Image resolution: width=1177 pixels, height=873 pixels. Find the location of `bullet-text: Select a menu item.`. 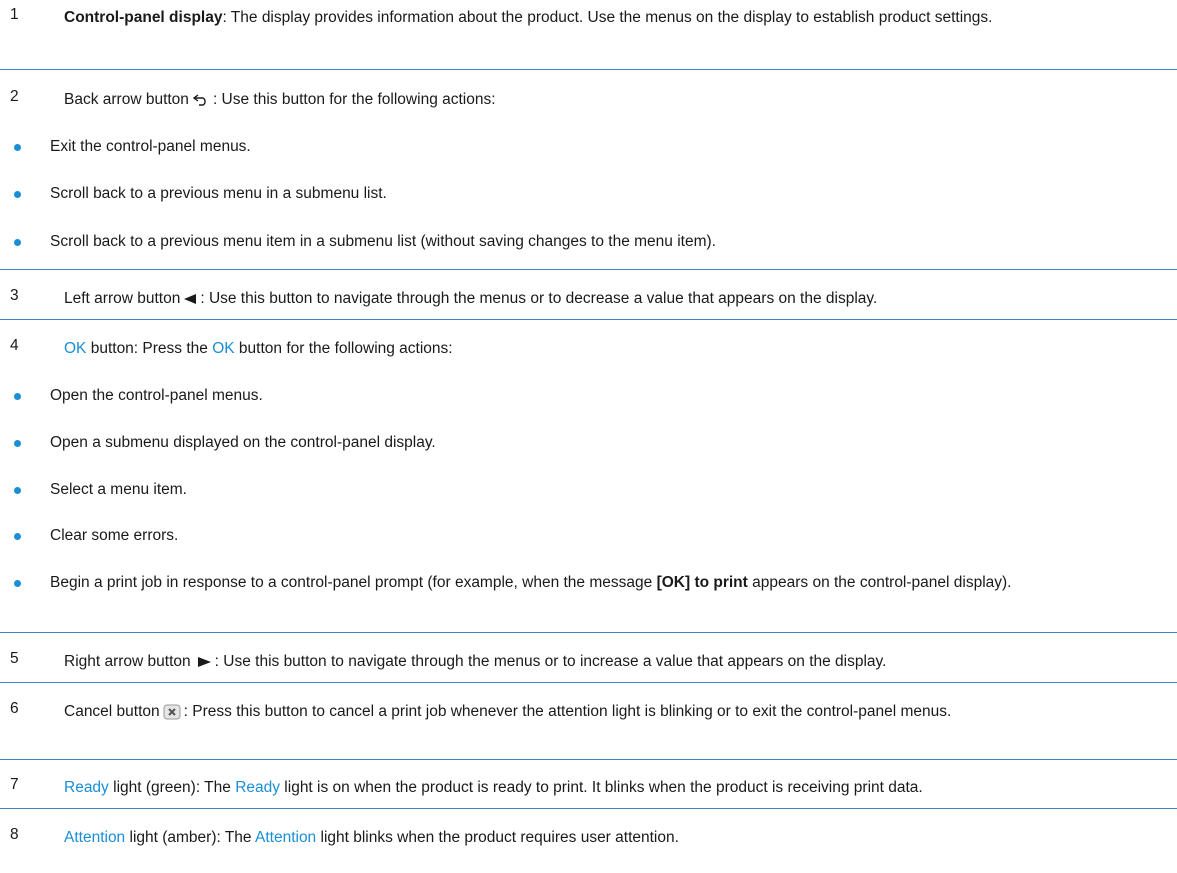

bullet-text: Select a menu item. is located at coordinates (118, 489).